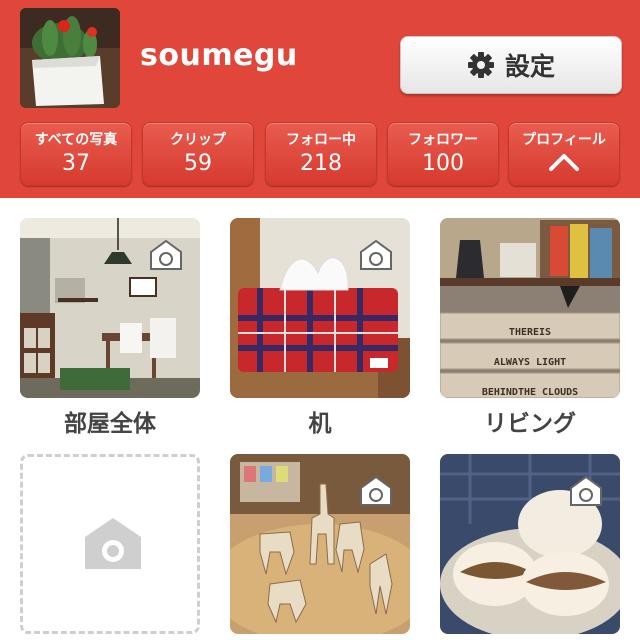 The width and height of the screenshot is (640, 640). Describe the element at coordinates (219, 55) in the screenshot. I see `username: soumegu` at that location.